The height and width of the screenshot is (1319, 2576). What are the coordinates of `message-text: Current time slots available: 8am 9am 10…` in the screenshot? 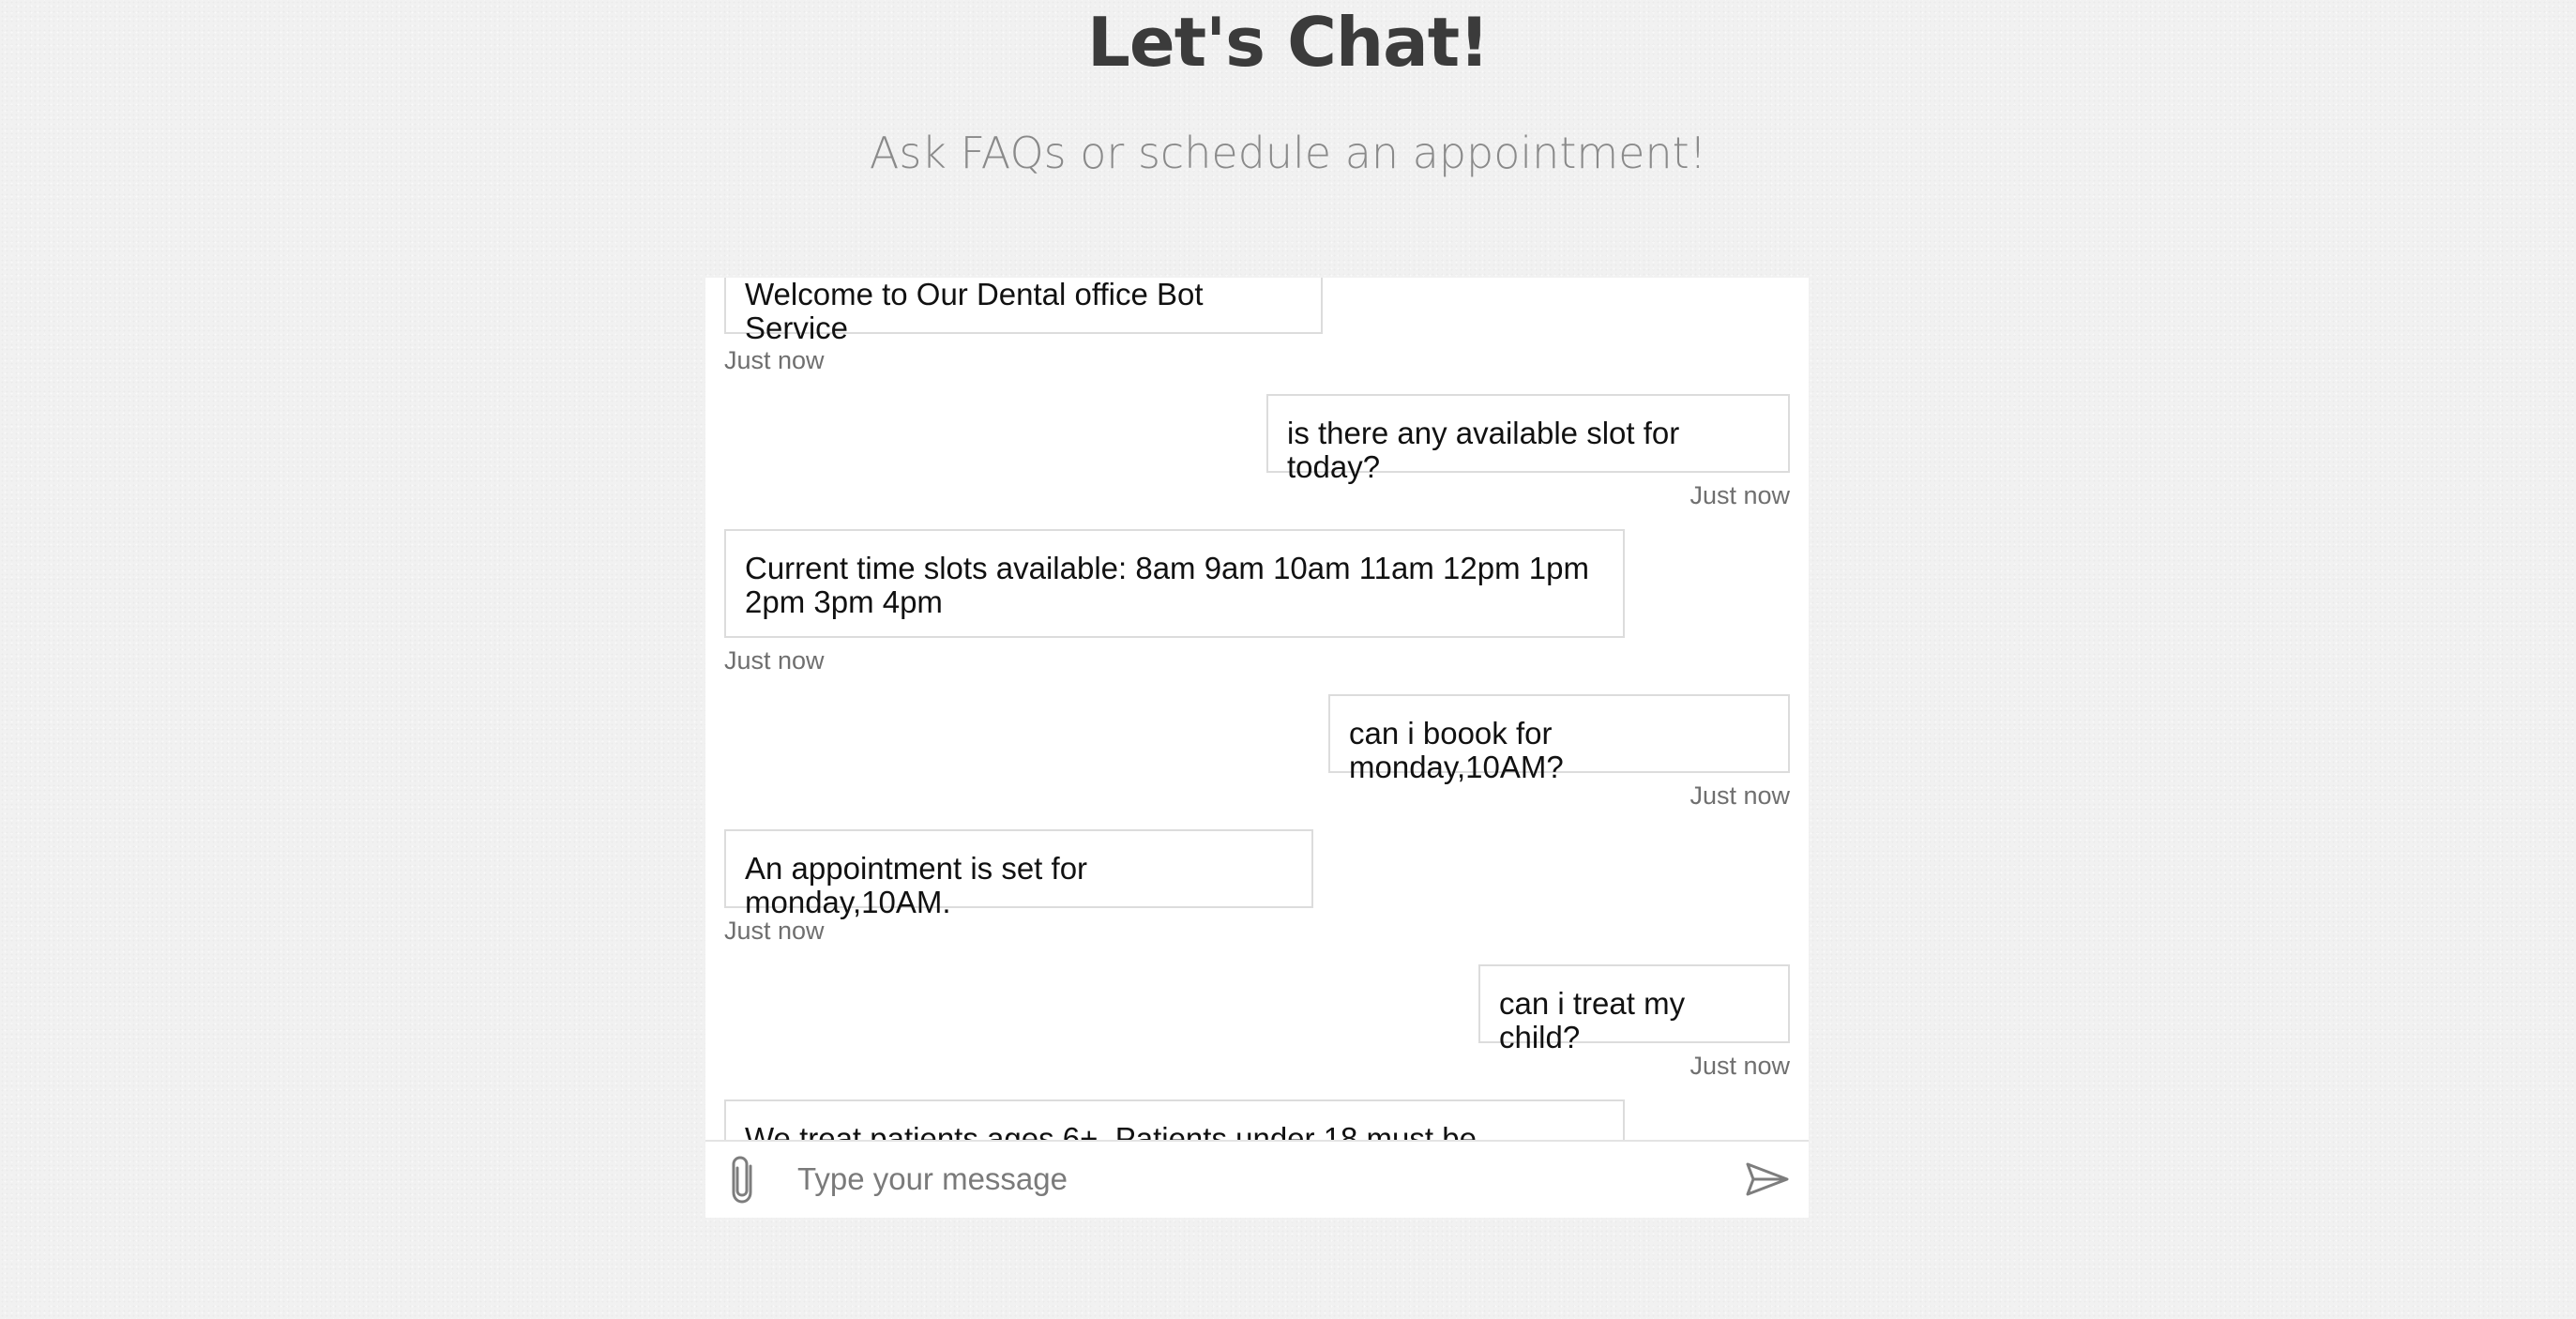 It's located at (1167, 585).